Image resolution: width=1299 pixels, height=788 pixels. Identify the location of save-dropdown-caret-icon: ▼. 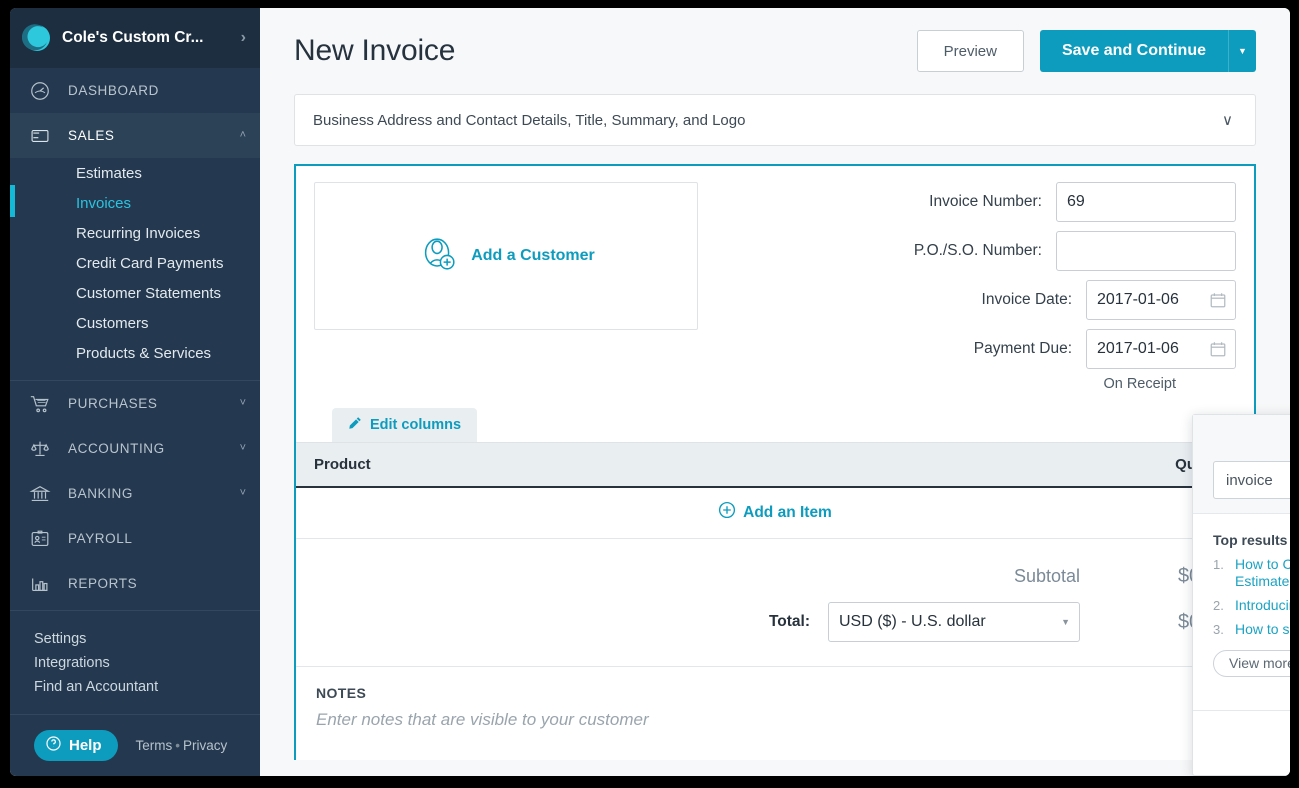
(1242, 51).